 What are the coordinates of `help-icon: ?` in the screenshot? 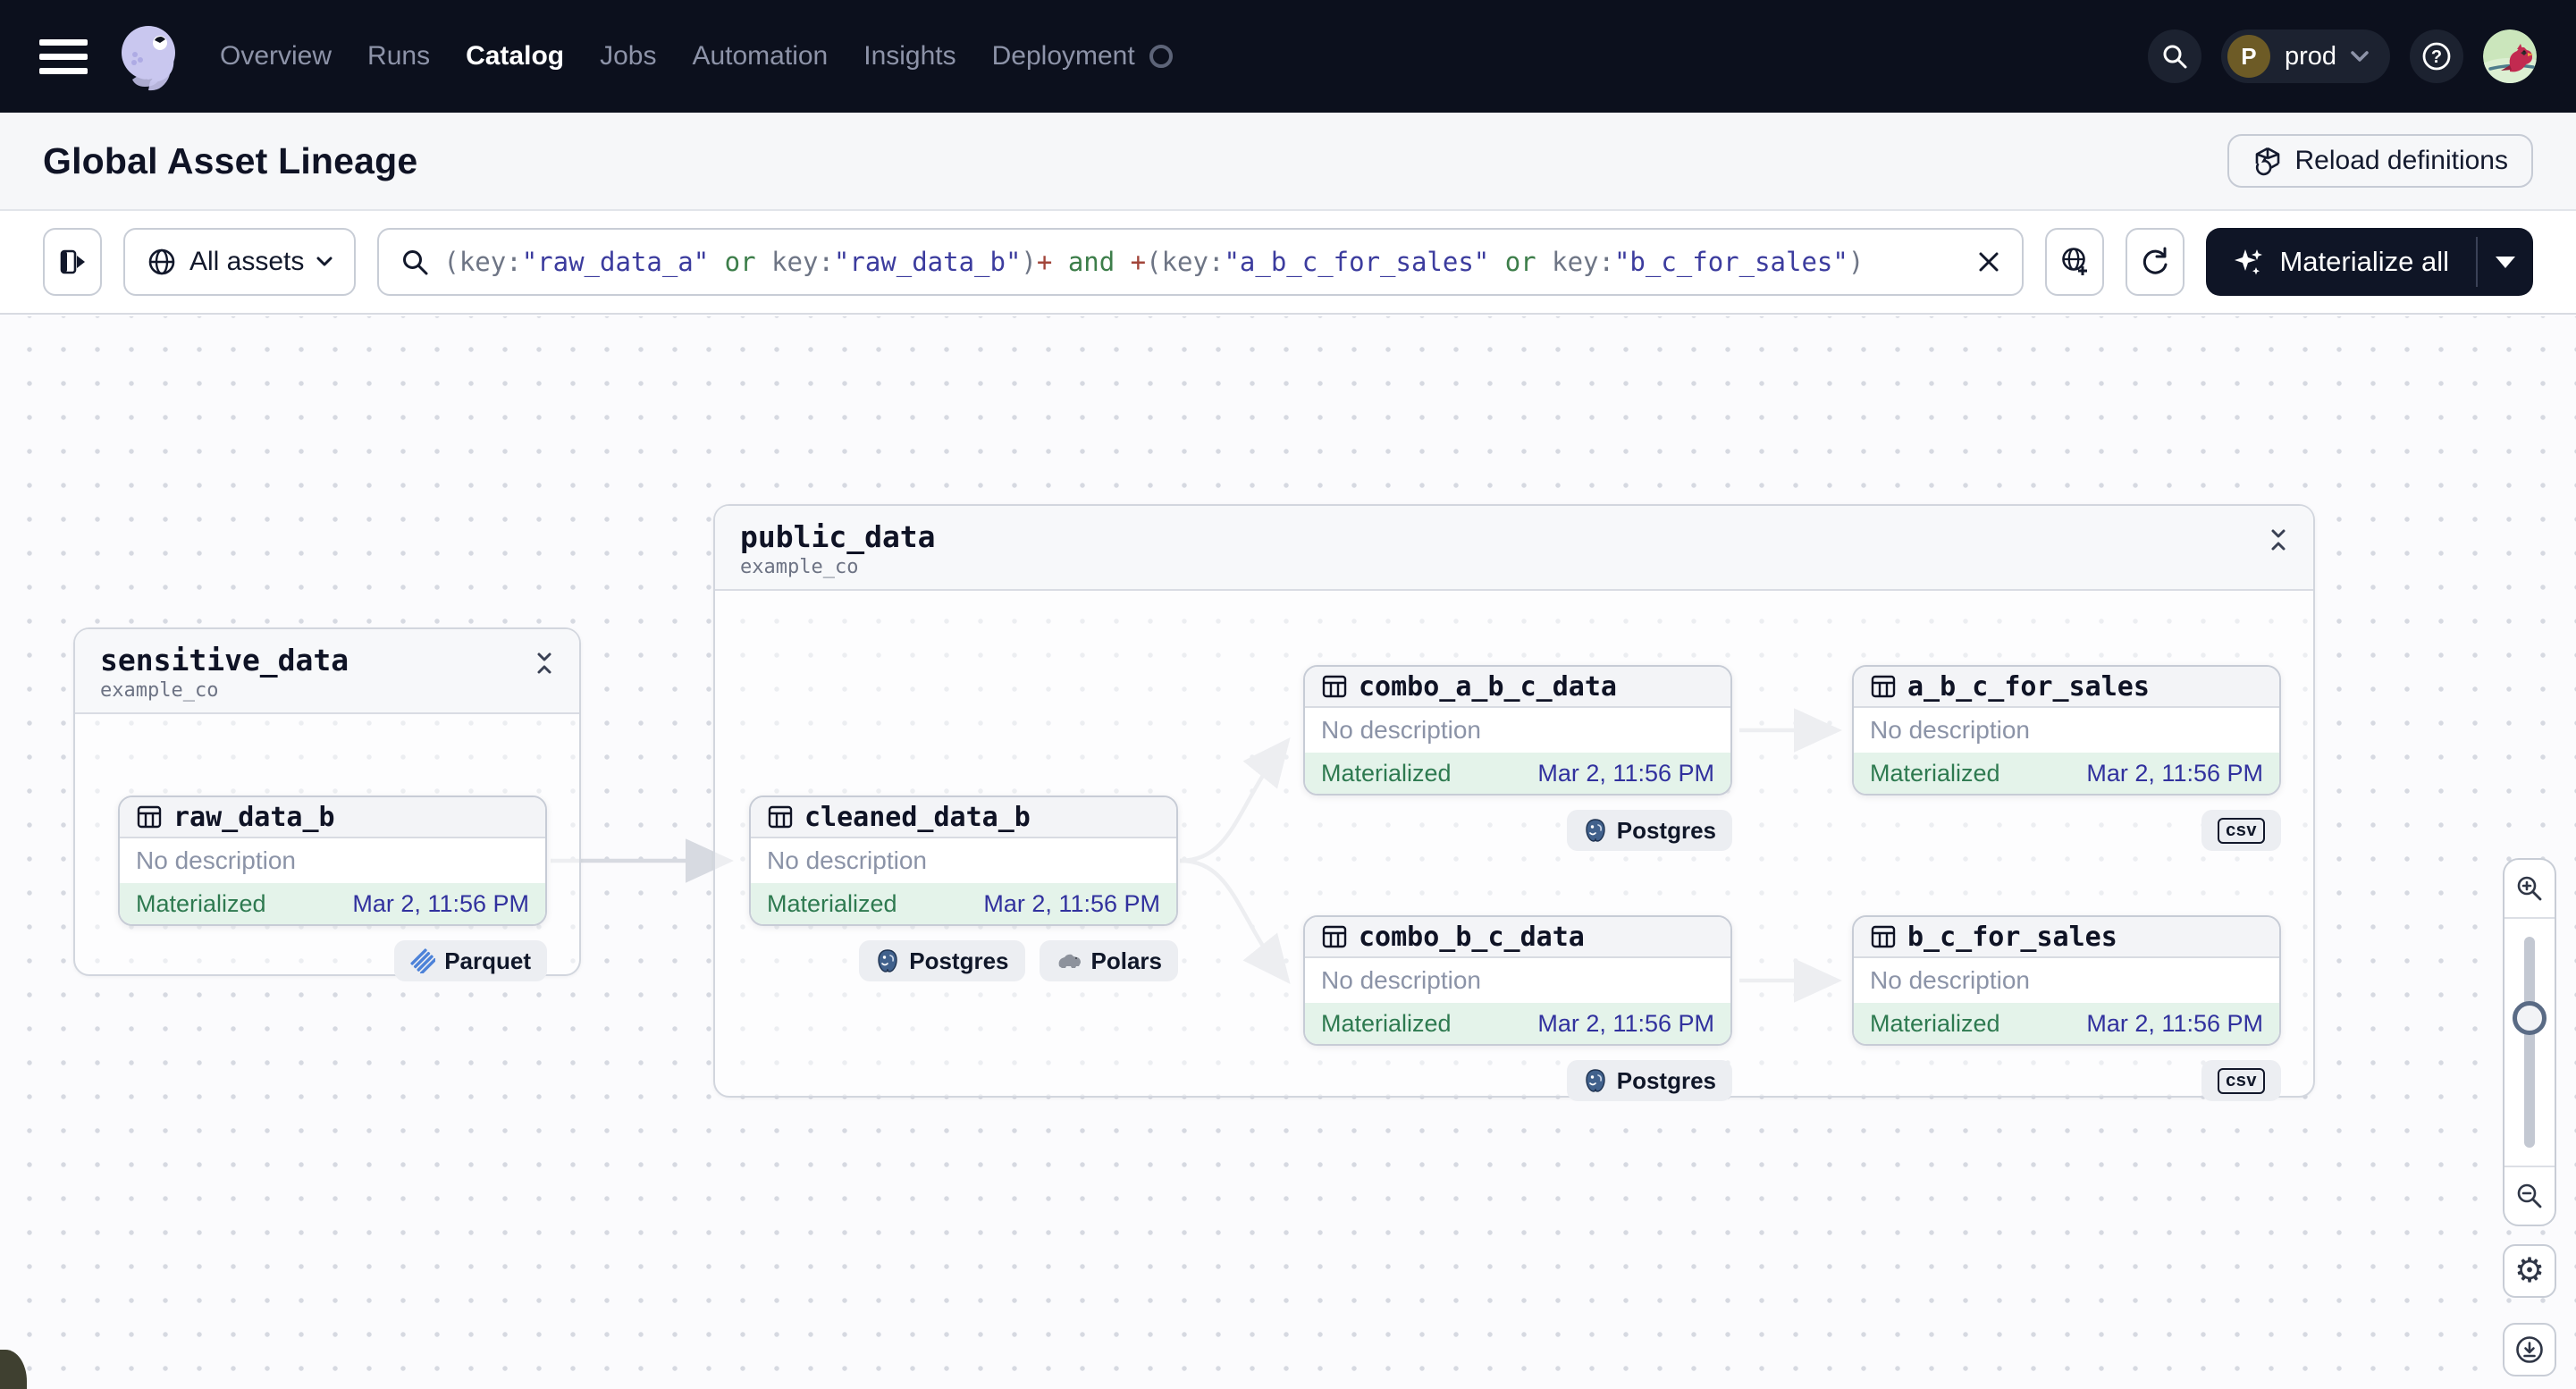 It's located at (2436, 56).